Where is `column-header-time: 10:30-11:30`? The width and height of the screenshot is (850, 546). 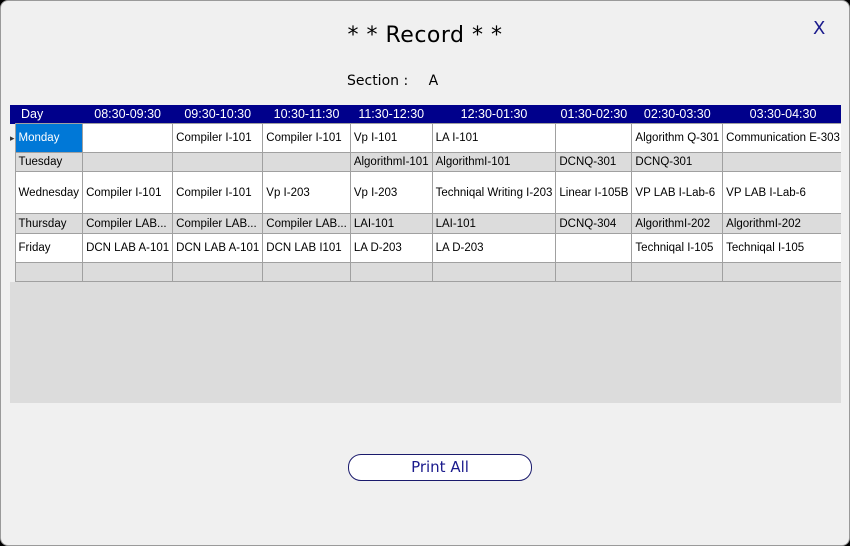
column-header-time: 10:30-11:30 is located at coordinates (306, 114).